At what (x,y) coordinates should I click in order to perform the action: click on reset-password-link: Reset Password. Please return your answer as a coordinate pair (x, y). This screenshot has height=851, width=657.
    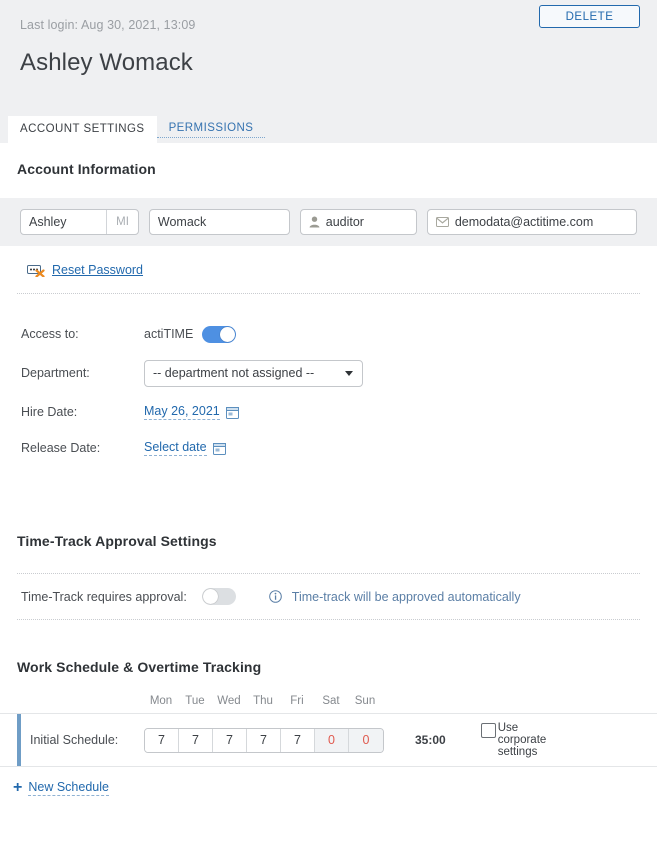
    Looking at the image, I should click on (97, 270).